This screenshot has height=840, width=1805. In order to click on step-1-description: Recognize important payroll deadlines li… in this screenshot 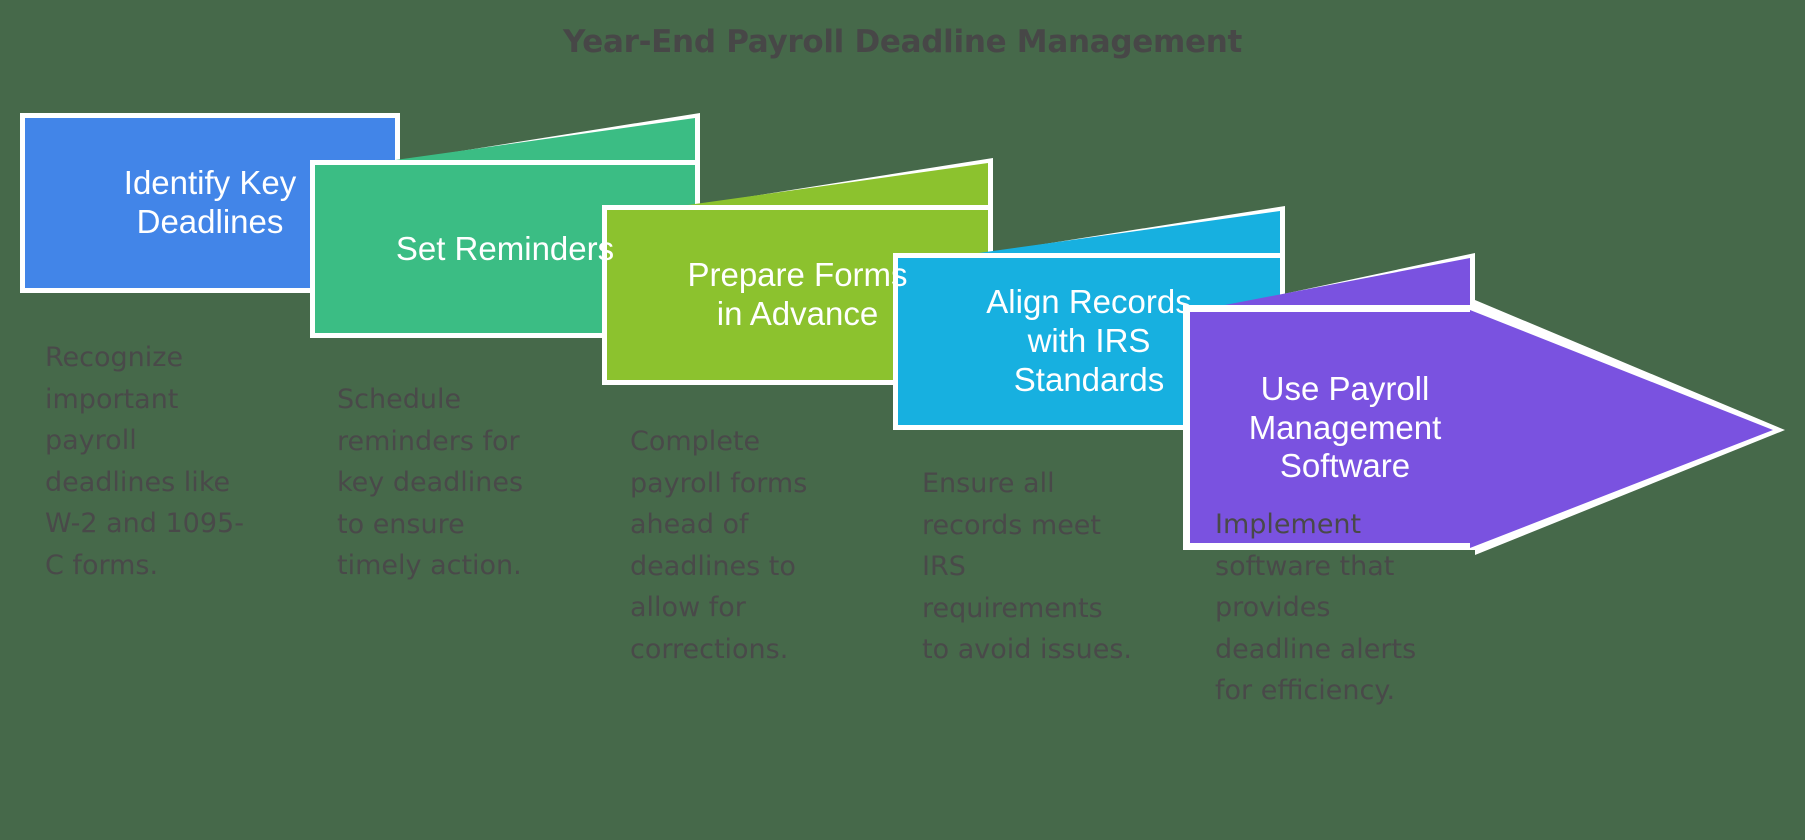, I will do `click(144, 461)`.